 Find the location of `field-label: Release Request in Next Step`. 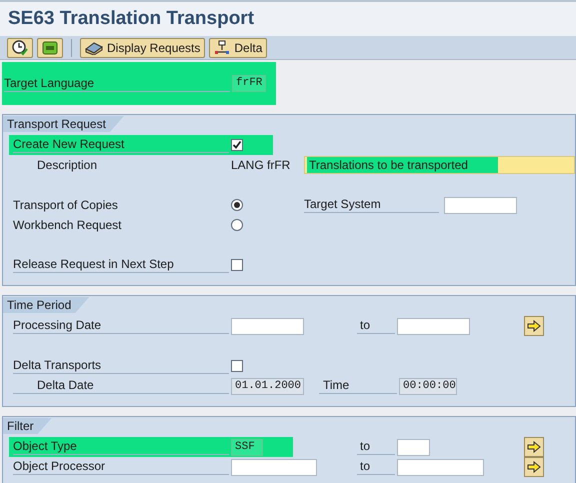

field-label: Release Request in Next Step is located at coordinates (121, 265).